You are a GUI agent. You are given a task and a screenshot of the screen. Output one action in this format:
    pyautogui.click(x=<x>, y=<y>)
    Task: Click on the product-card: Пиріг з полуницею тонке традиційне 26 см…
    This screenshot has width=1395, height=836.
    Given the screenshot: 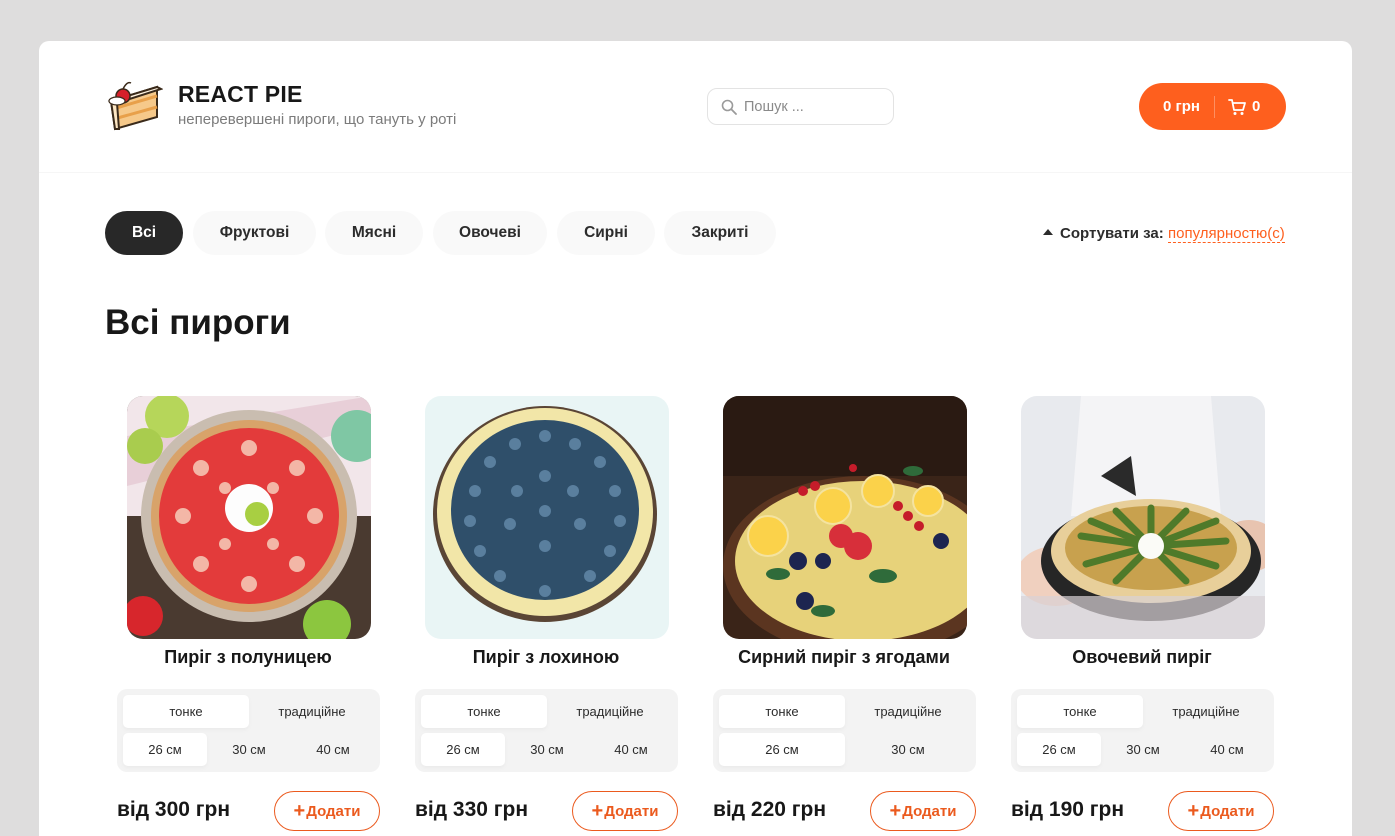 What is the action you would take?
    pyautogui.click(x=248, y=616)
    